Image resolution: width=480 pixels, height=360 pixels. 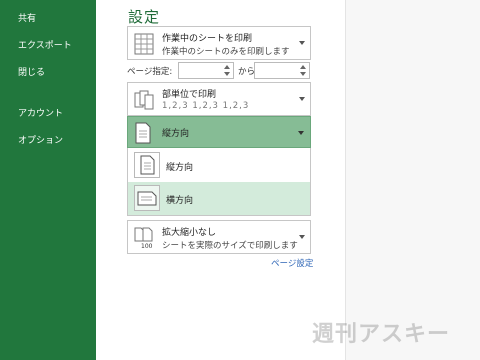 What do you see at coordinates (219, 237) in the screenshot?
I see `scaling-dropdown: 100 拡大縮小なし シートを実際のサイズで印刷します` at bounding box center [219, 237].